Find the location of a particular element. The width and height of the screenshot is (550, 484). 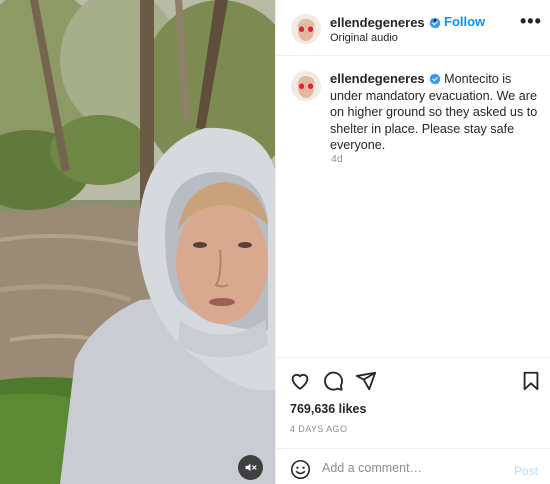

mute-toggle-button is located at coordinates (250, 467).